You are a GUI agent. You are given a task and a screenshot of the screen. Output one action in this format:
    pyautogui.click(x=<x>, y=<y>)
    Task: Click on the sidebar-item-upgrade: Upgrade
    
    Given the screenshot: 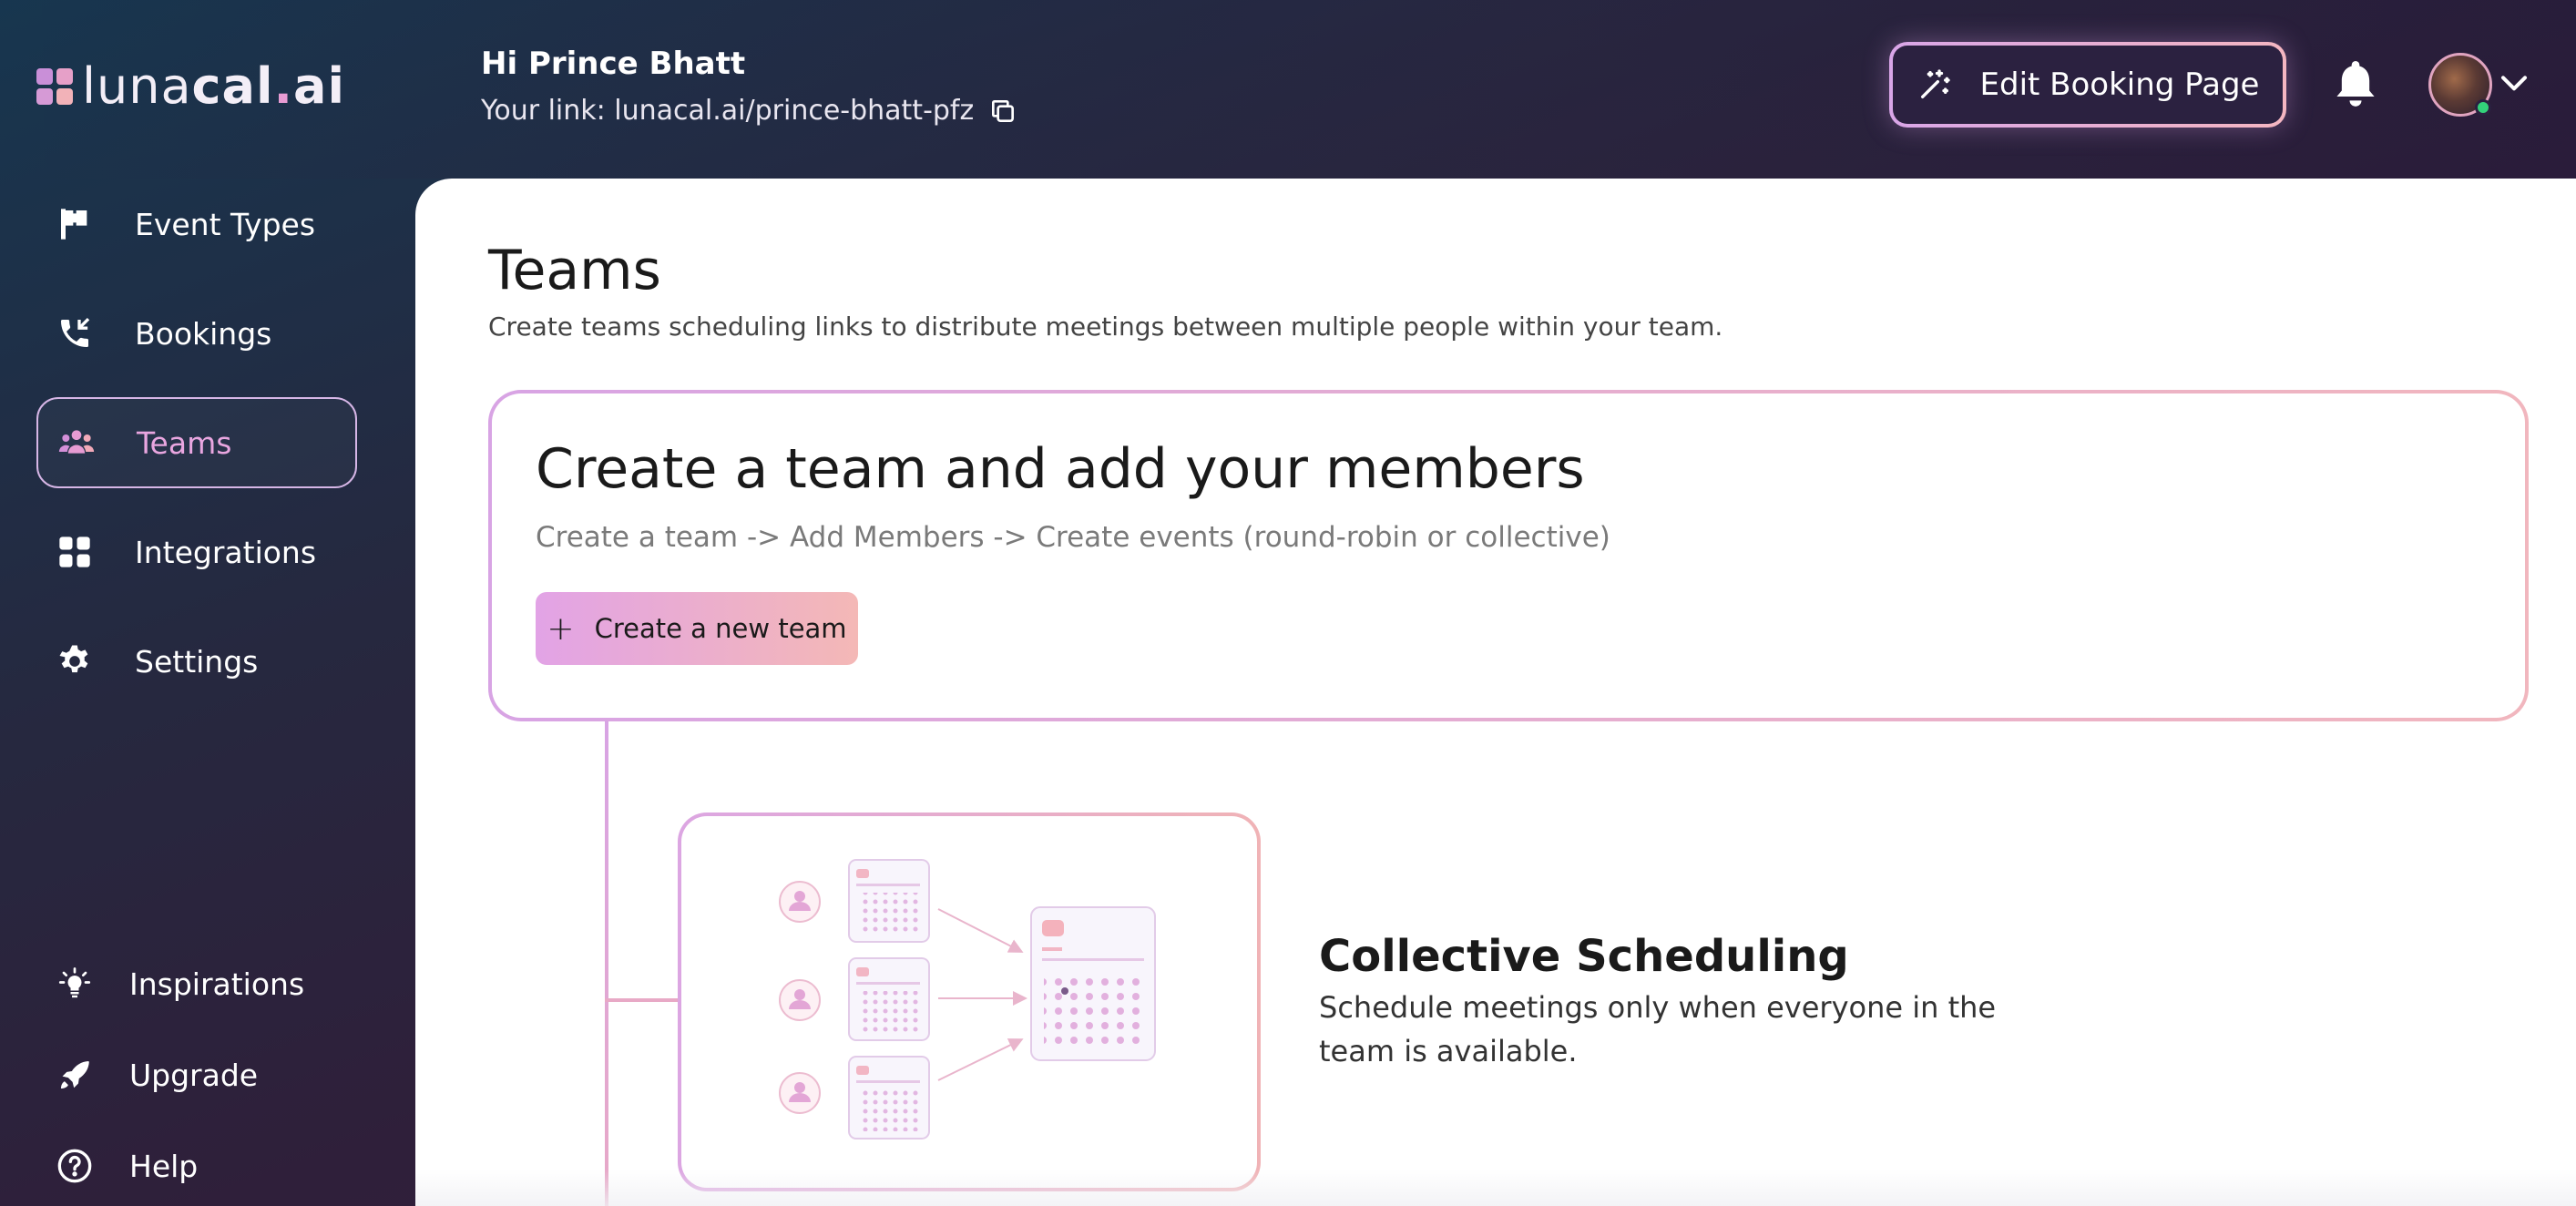 What is the action you would take?
    pyautogui.click(x=147, y=1074)
    